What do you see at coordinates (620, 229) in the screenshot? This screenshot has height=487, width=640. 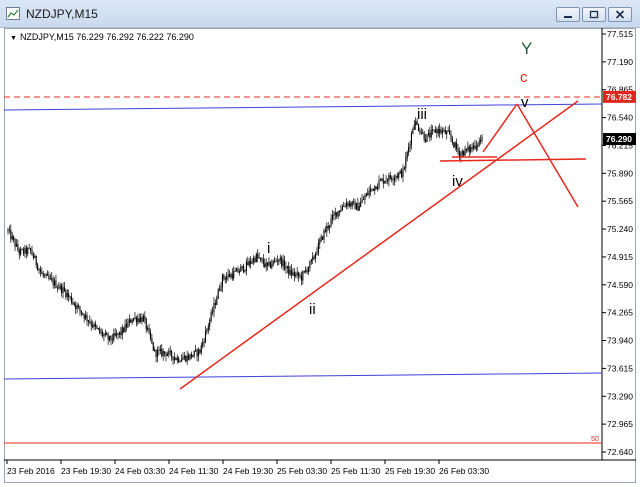 I see `y-tick-label: 75.240` at bounding box center [620, 229].